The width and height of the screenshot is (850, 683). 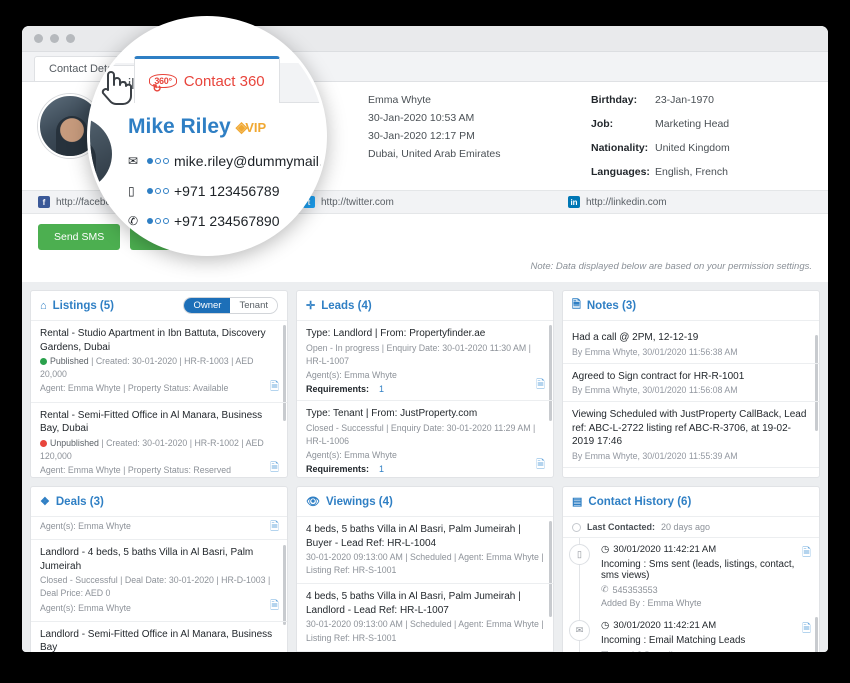 What do you see at coordinates (253, 305) in the screenshot?
I see `toggle-tenant: Tenant` at bounding box center [253, 305].